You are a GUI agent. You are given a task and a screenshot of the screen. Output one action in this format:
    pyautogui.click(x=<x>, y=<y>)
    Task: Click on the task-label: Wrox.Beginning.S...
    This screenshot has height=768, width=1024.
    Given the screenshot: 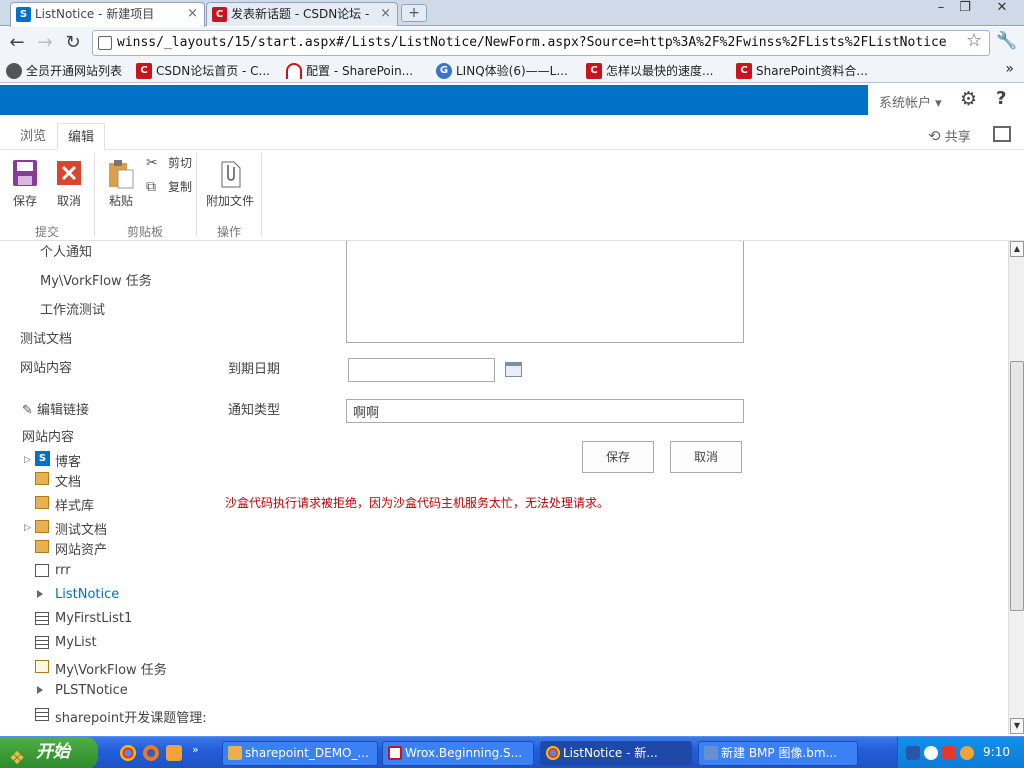 What is the action you would take?
    pyautogui.click(x=464, y=753)
    